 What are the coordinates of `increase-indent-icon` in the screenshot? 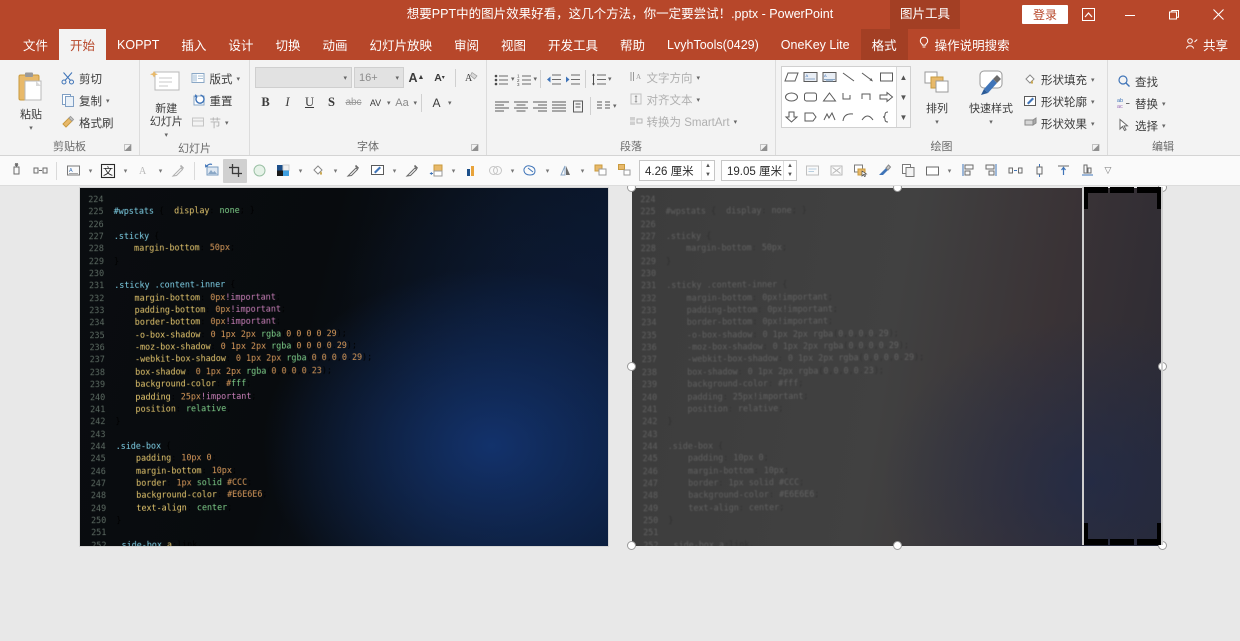 It's located at (572, 79).